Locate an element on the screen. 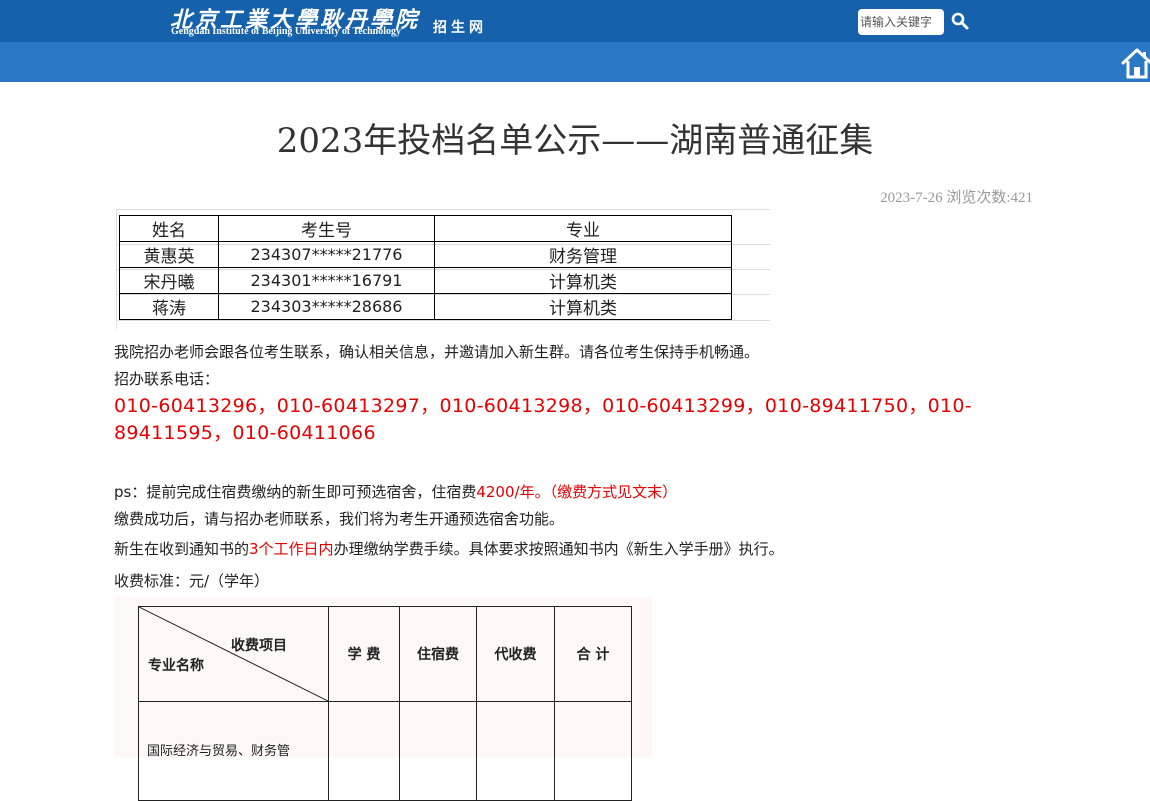  publish-date: 2023-7-26 is located at coordinates (911, 198).